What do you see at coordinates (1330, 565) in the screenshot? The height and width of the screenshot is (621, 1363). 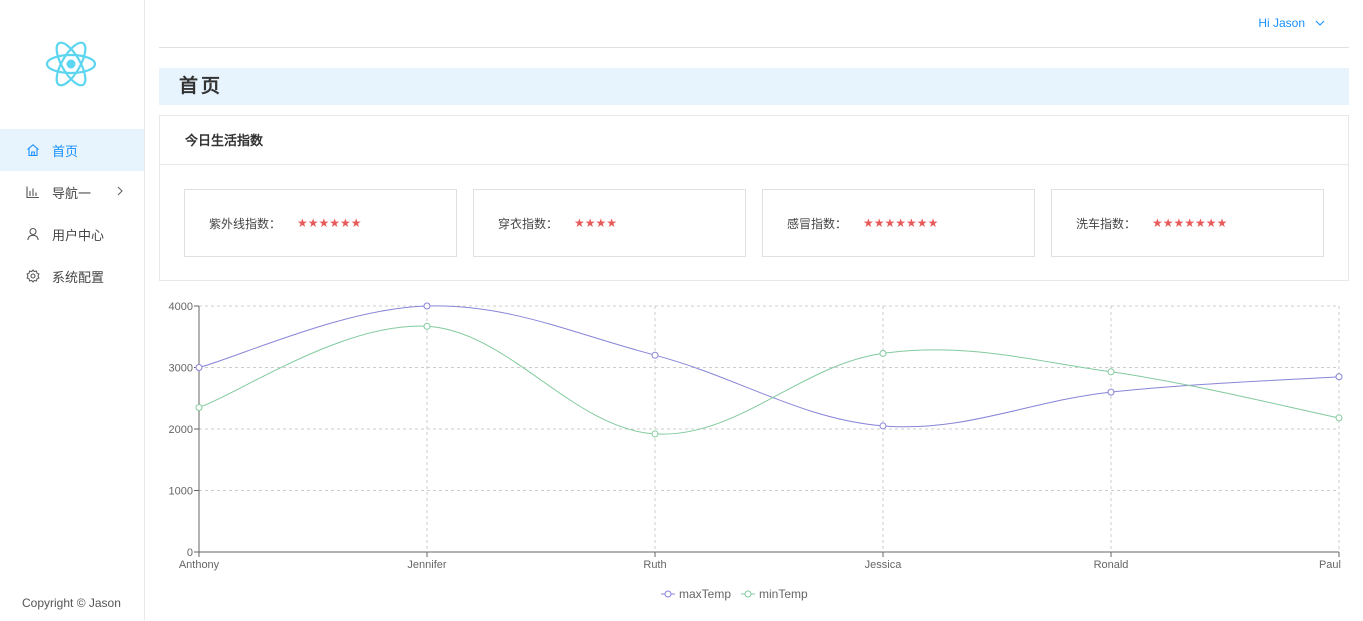 I see `x-tick-label: Paul` at bounding box center [1330, 565].